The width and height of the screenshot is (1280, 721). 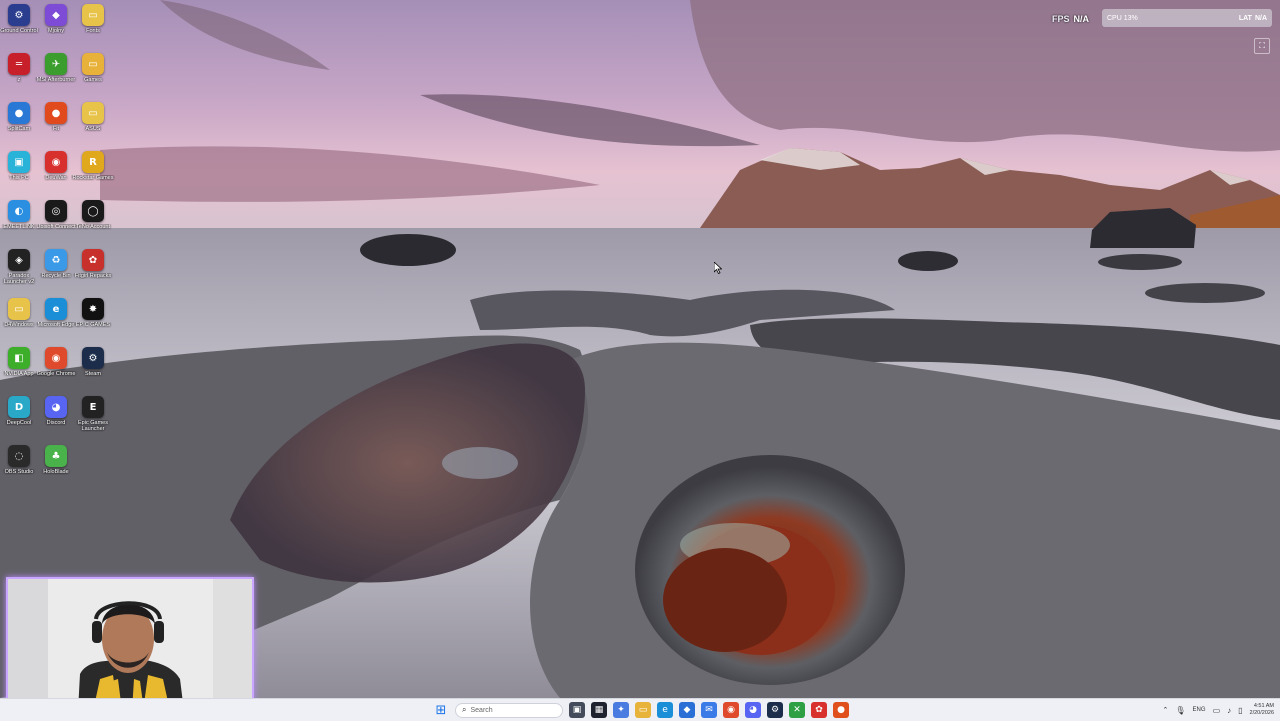 I want to click on desktop-app-icon: ◯, so click(x=93, y=211).